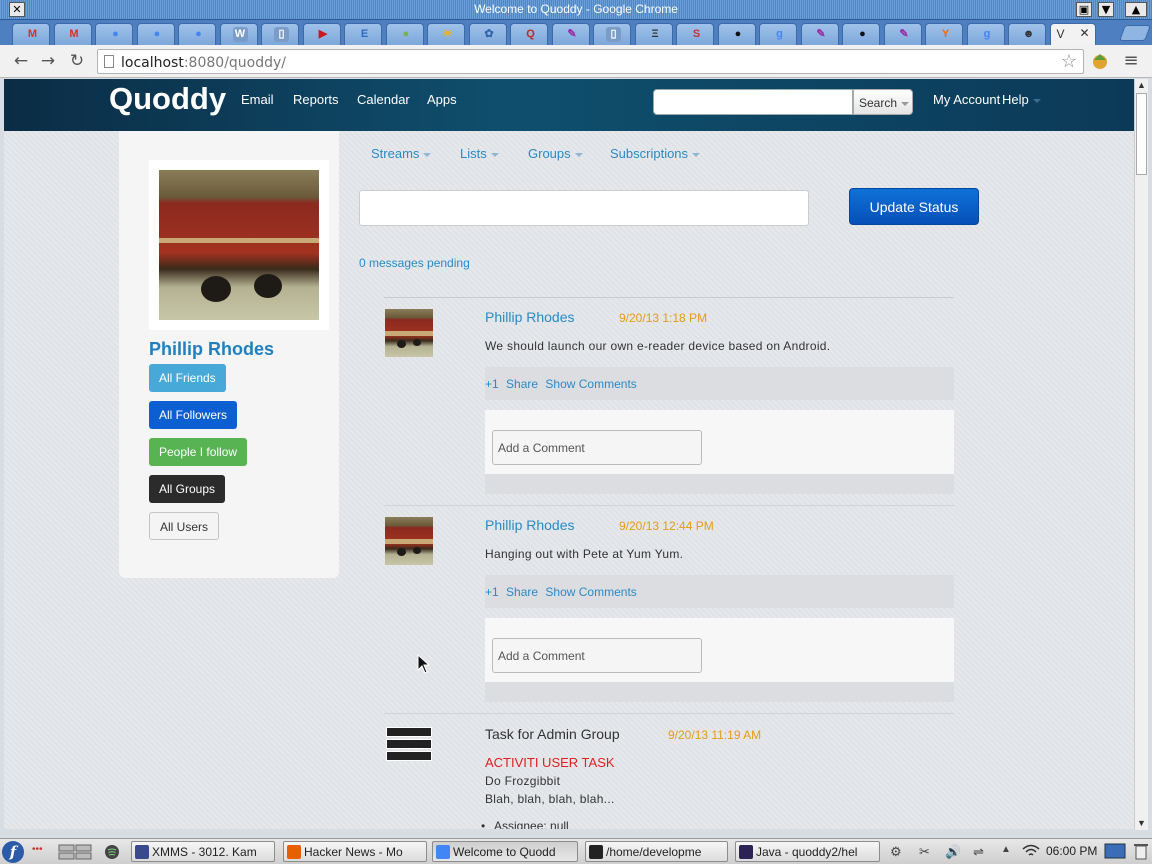 The width and height of the screenshot is (1152, 864). I want to click on chrome-menu-icon: ≡, so click(1131, 61).